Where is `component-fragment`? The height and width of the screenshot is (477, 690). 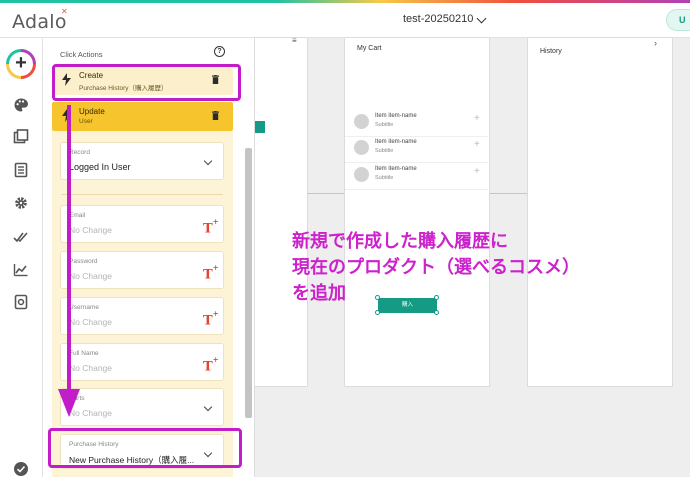
component-fragment is located at coordinates (260, 127).